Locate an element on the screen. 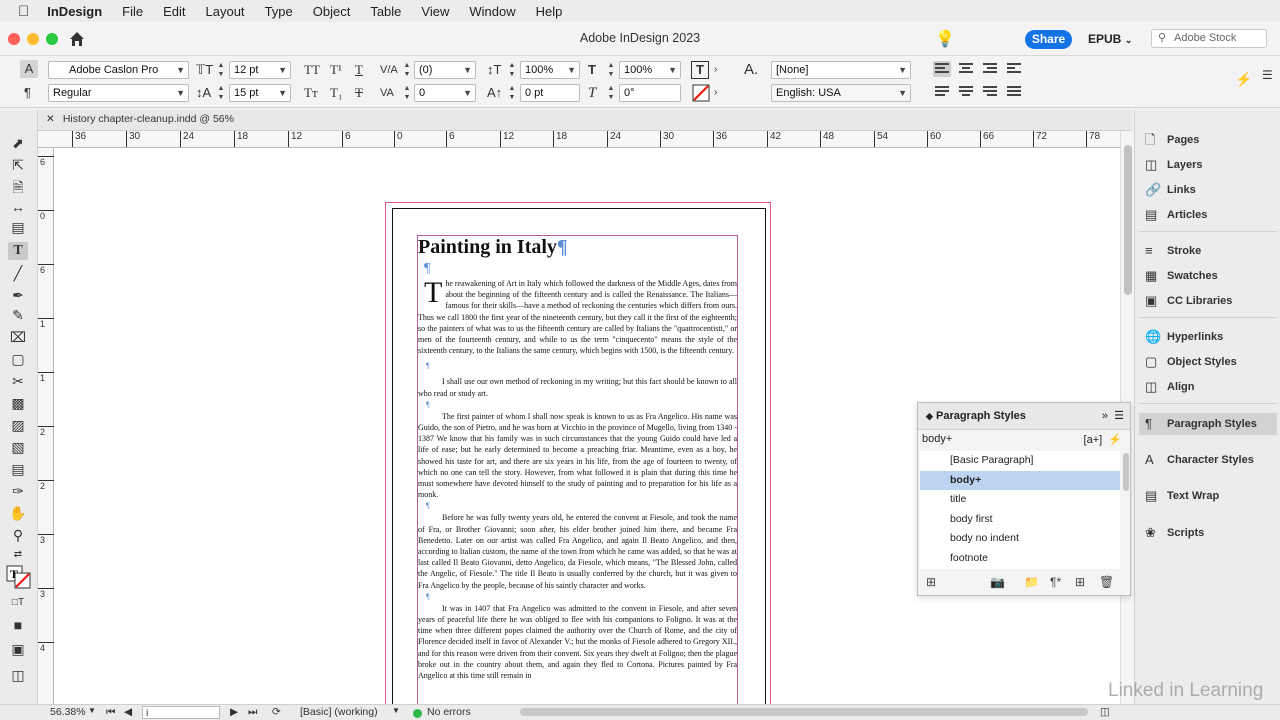 This screenshot has width=1280, height=720. workspace-switcher: EPUB ⌄ is located at coordinates (1110, 39).